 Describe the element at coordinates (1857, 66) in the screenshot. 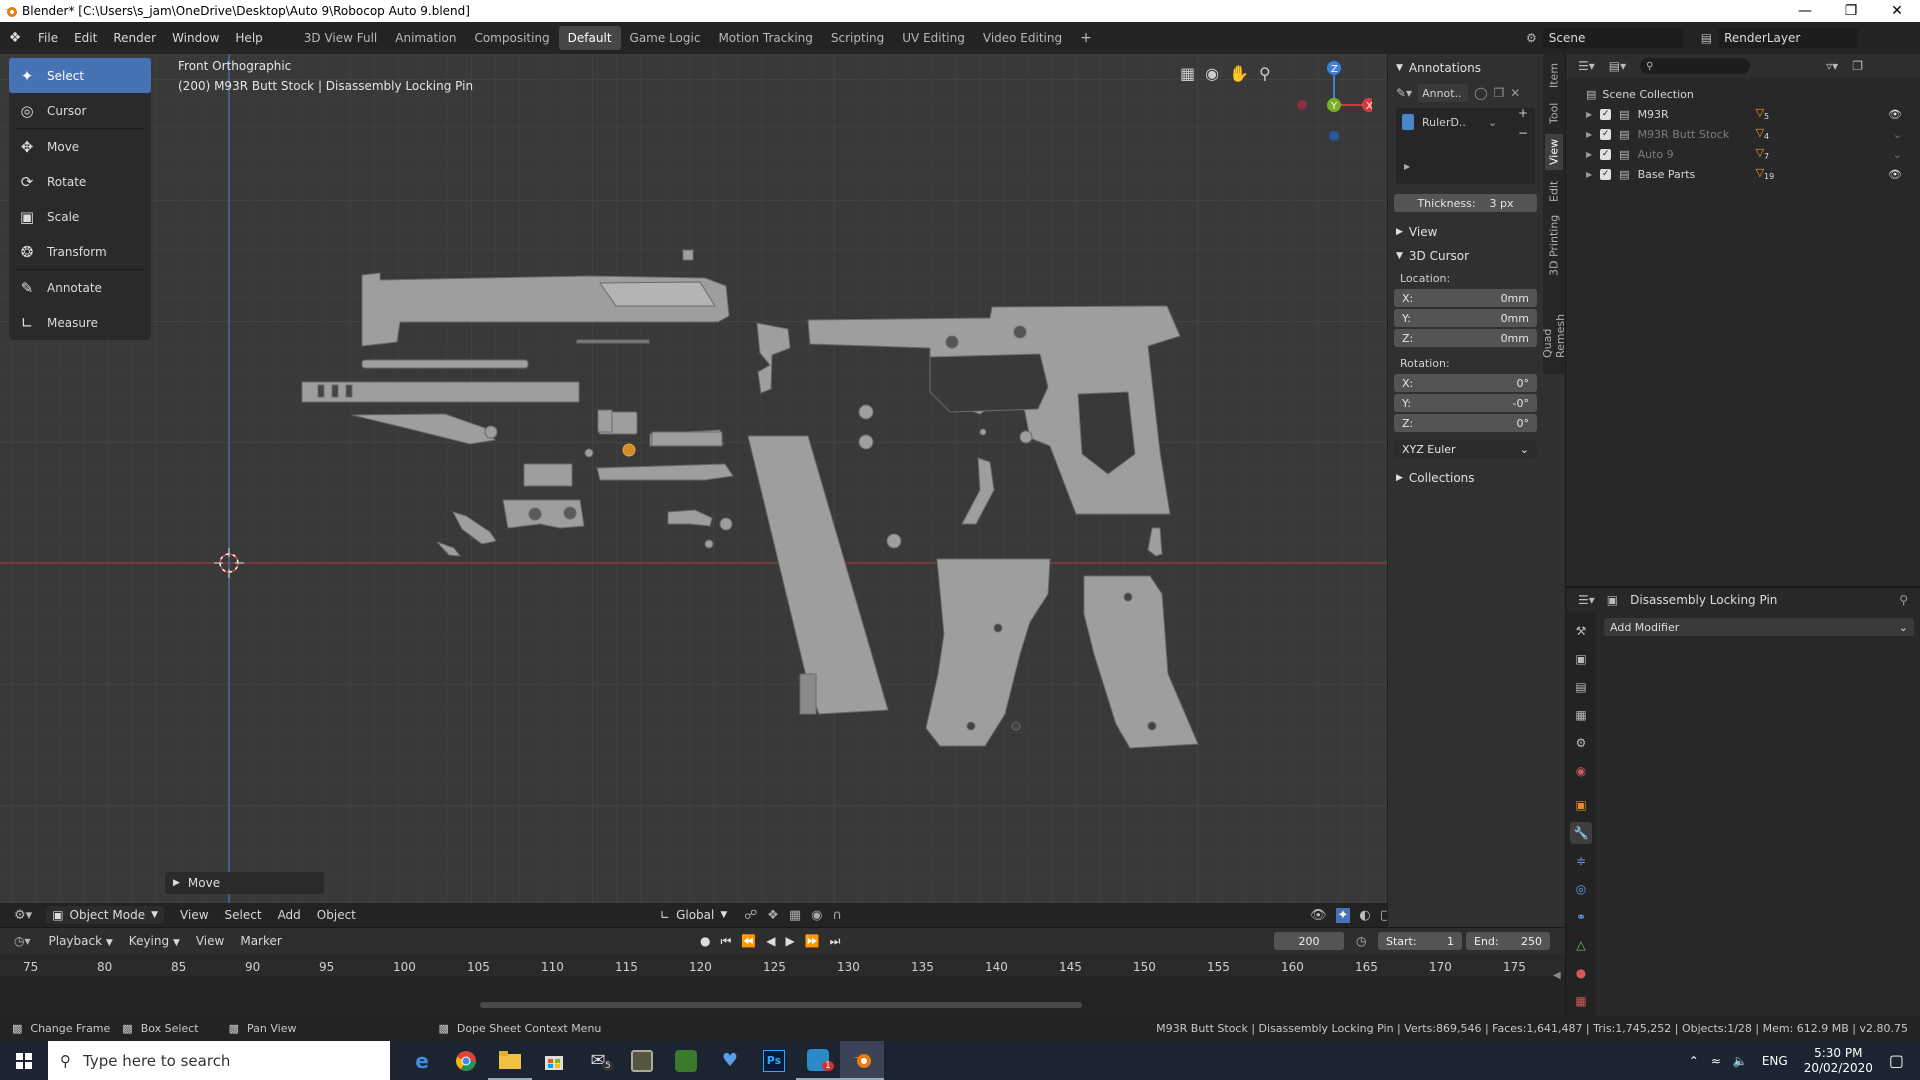

I see `new-collection-icon: ❐` at that location.